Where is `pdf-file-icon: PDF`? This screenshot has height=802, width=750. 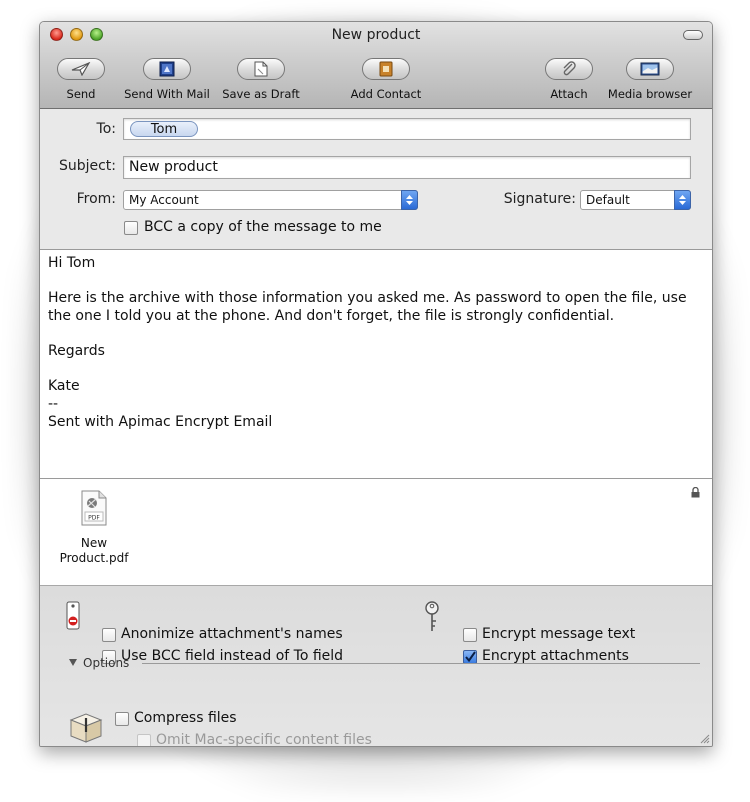 pdf-file-icon: PDF is located at coordinates (94, 508).